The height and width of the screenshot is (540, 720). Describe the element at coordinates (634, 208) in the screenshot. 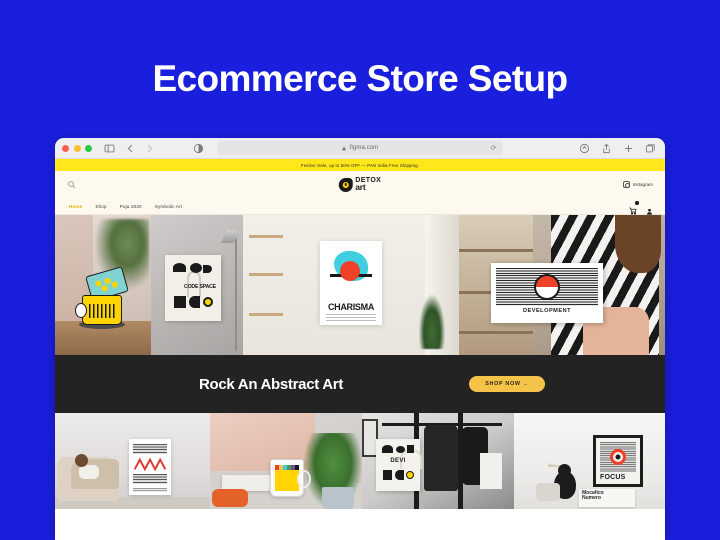

I see `shopping-cart-icon` at that location.